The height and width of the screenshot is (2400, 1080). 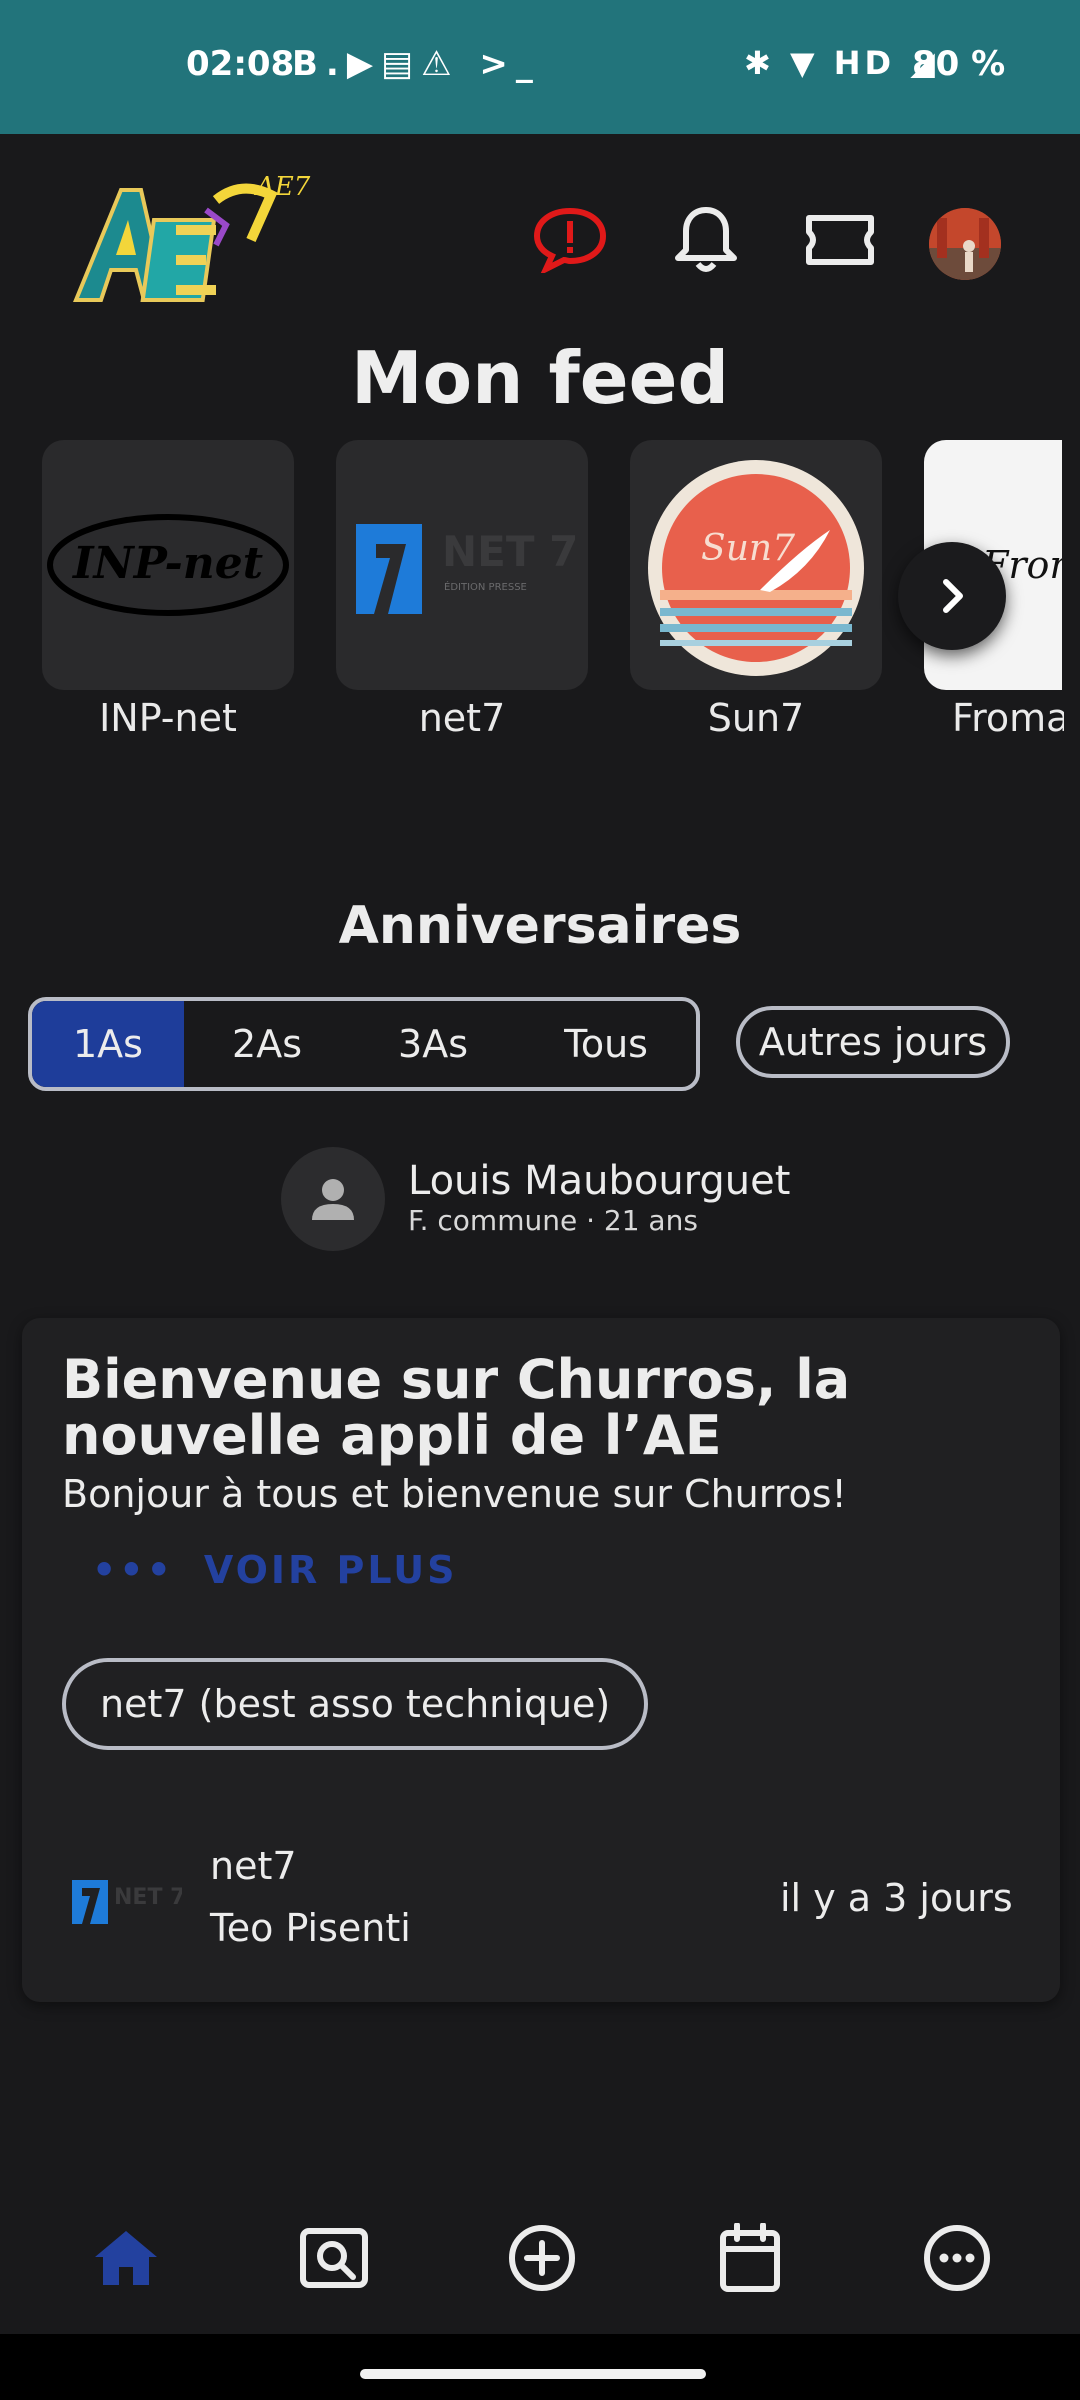 What do you see at coordinates (191, 240) in the screenshot?
I see `ae7-logo: AE7` at bounding box center [191, 240].